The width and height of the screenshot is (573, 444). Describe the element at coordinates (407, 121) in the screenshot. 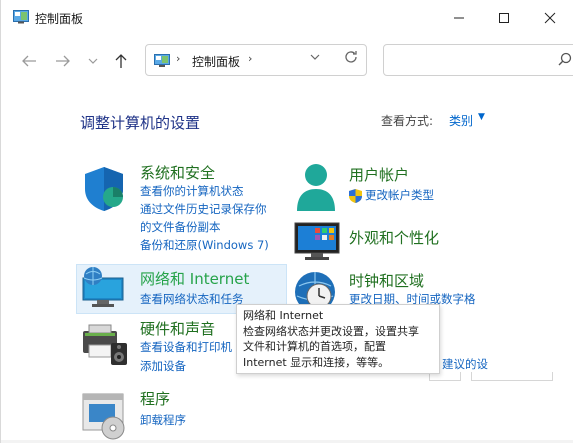

I see `view-by-label: 查看方式:` at that location.